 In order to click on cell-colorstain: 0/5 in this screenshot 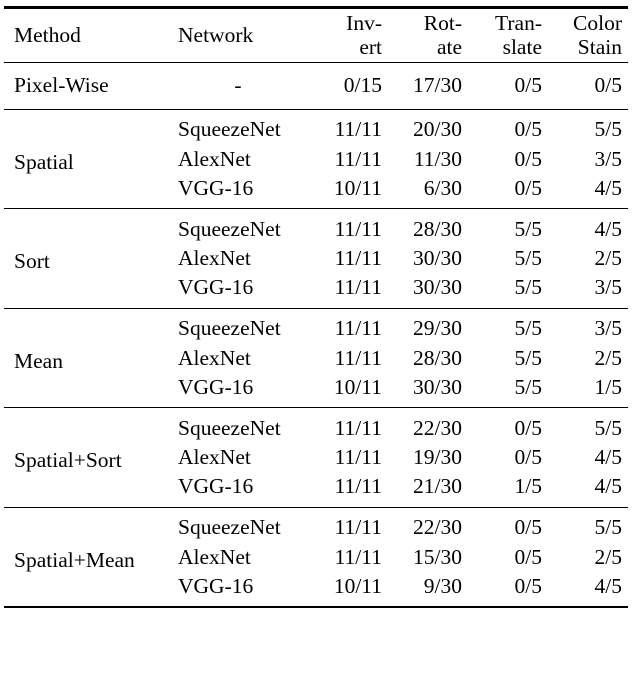, I will do `click(608, 85)`.